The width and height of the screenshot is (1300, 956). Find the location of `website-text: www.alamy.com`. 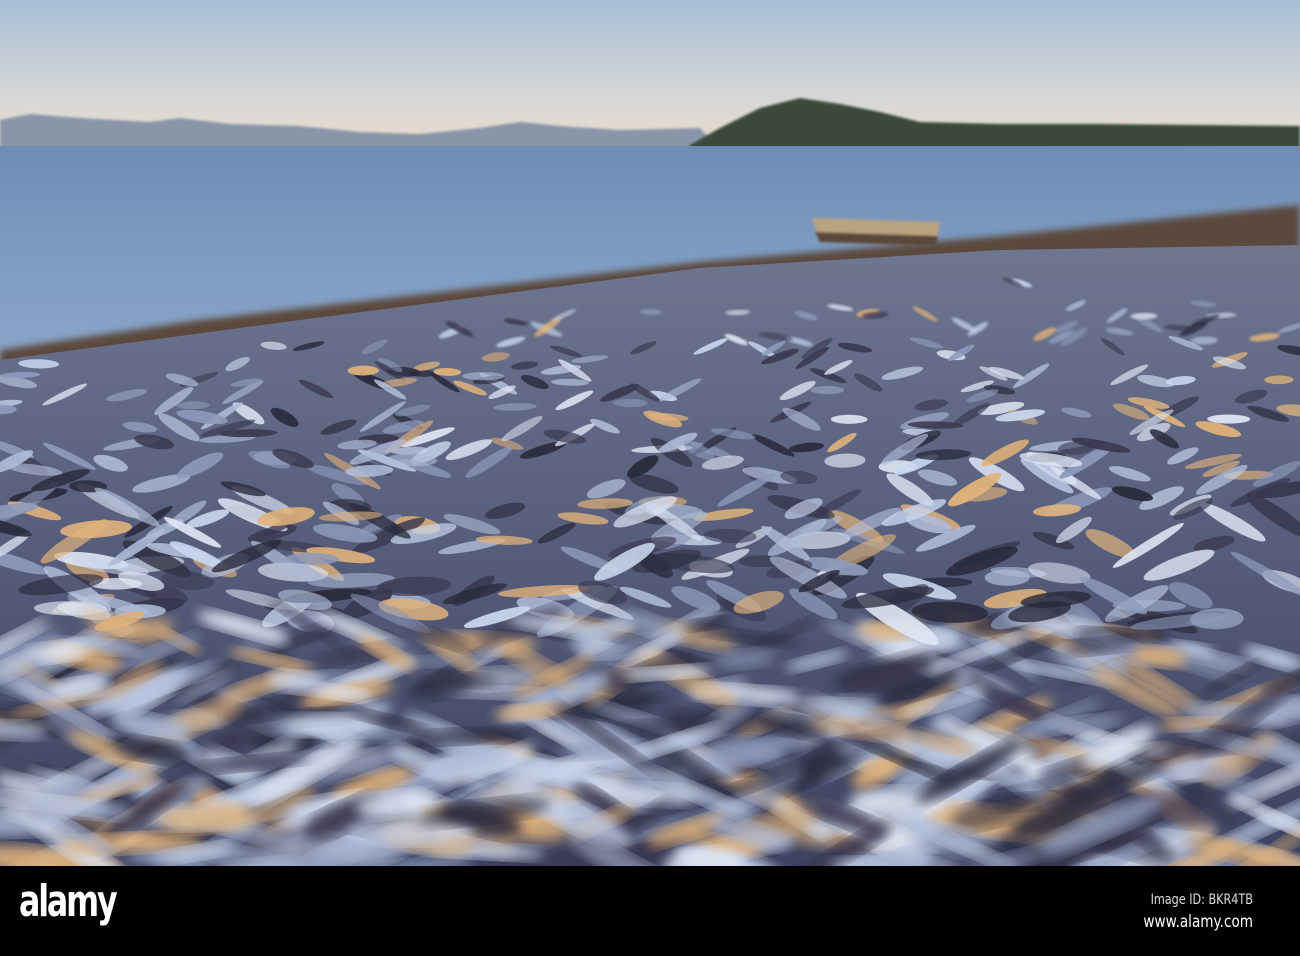

website-text: www.alamy.com is located at coordinates (1198, 922).